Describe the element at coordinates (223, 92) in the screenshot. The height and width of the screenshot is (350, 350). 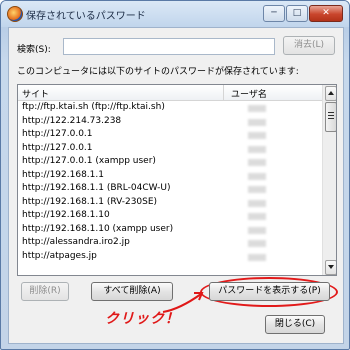
I see `column-divider` at that location.